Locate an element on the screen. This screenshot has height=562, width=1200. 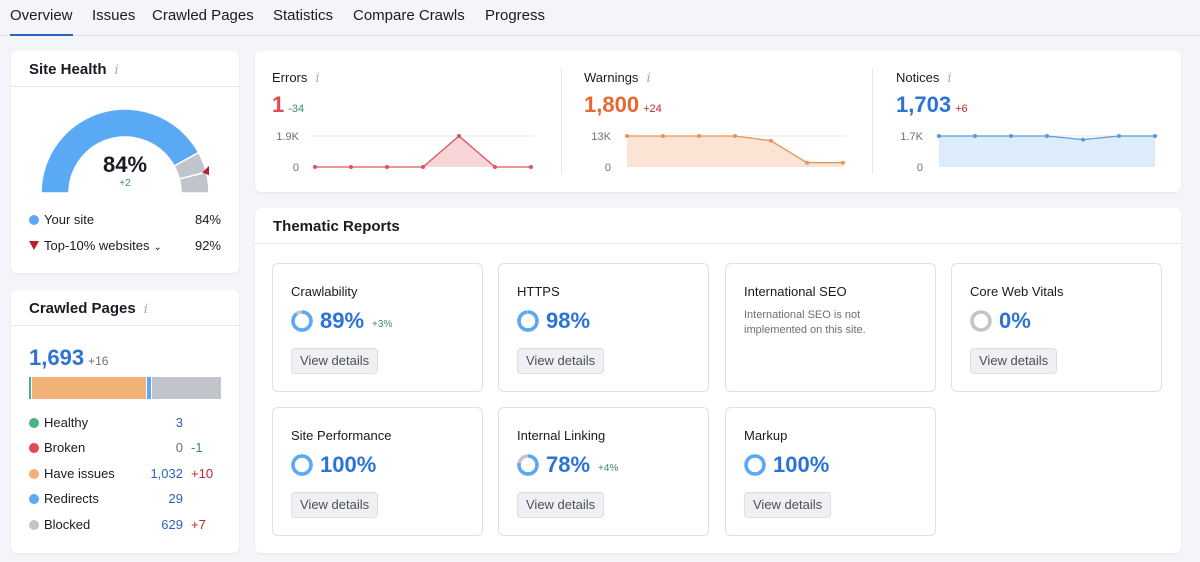
report-title: Markup is located at coordinates (766, 435).